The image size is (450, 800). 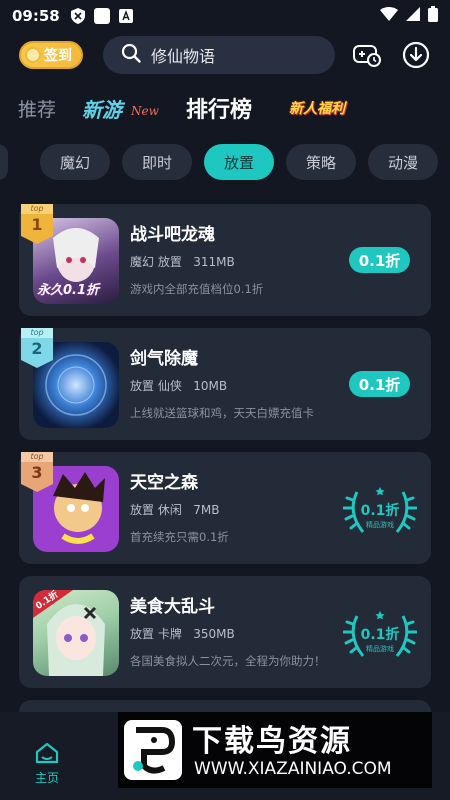 I want to click on game-tags: 放置 仙侠 10MB, so click(x=178, y=385).